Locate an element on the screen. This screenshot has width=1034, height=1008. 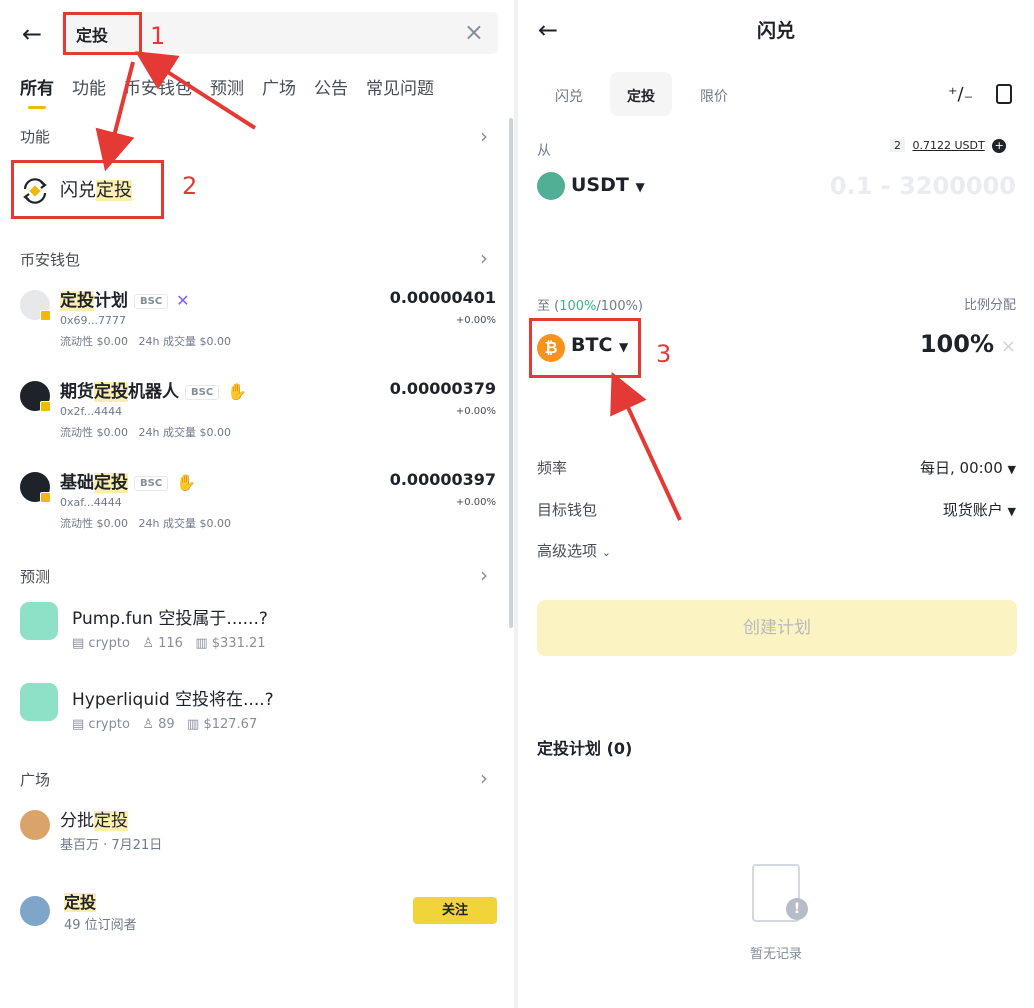
arrow-to-search is located at coordinates (196, 90).